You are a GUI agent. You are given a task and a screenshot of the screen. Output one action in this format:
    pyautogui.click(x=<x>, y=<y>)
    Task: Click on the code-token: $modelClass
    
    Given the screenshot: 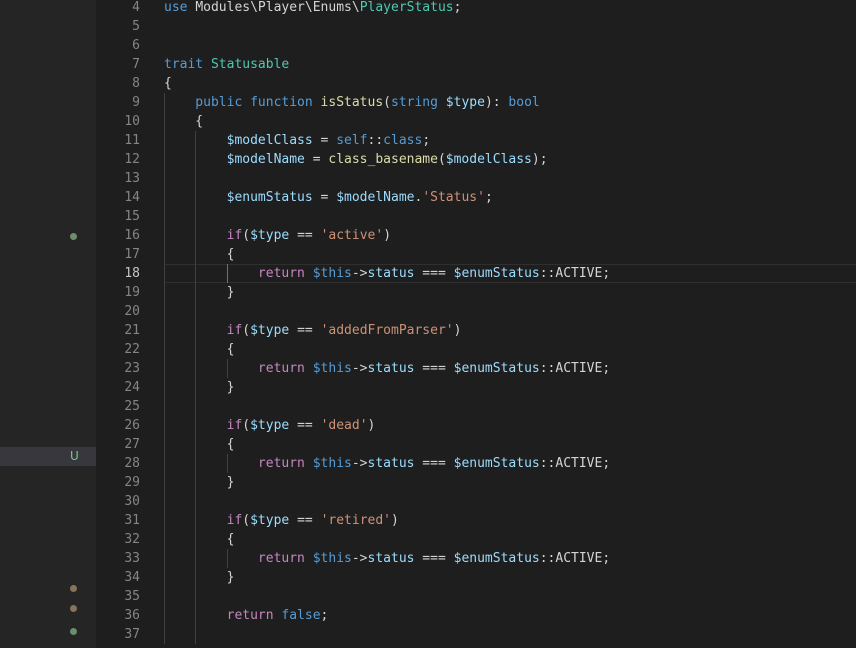 What is the action you would take?
    pyautogui.click(x=488, y=159)
    